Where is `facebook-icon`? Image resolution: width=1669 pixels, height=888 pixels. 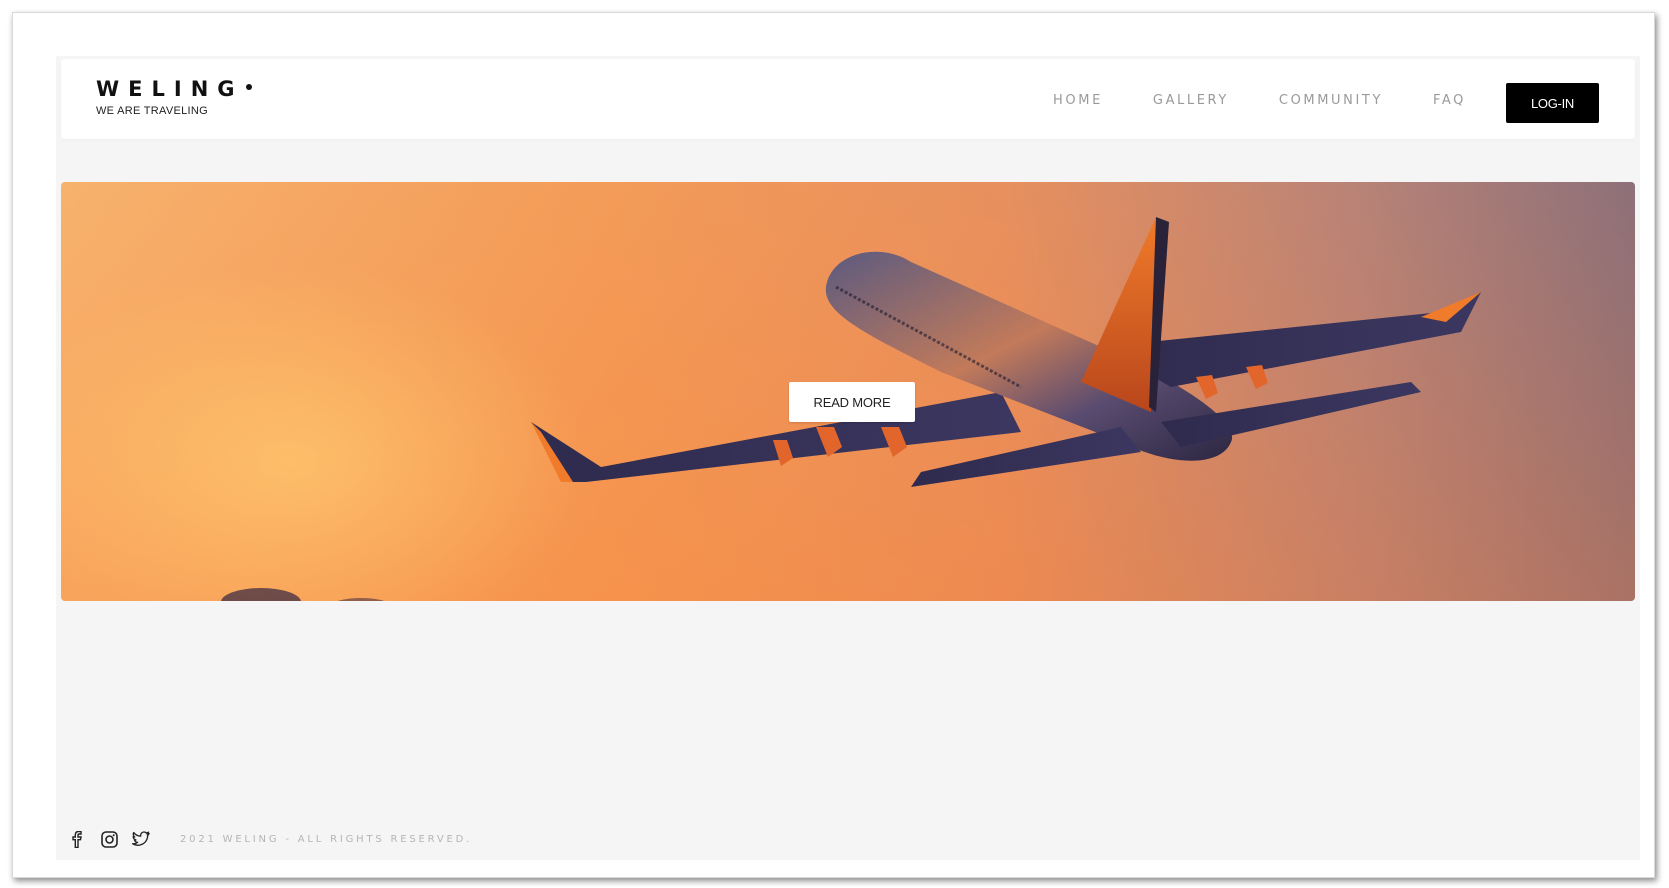
facebook-icon is located at coordinates (77, 839).